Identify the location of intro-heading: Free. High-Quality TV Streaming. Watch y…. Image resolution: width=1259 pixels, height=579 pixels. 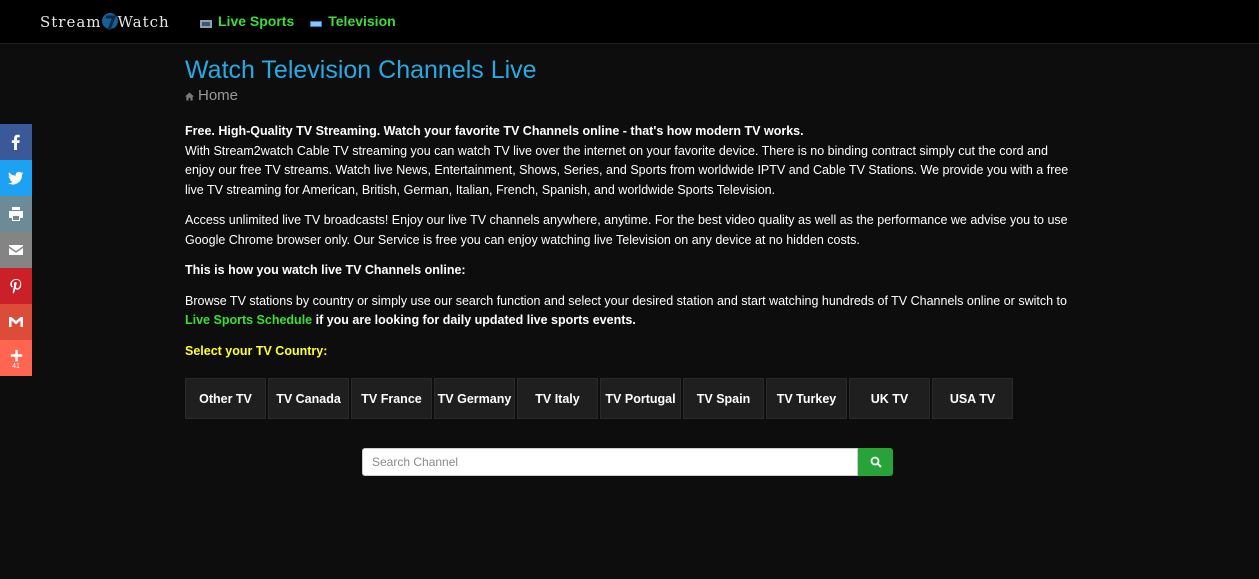
(494, 131).